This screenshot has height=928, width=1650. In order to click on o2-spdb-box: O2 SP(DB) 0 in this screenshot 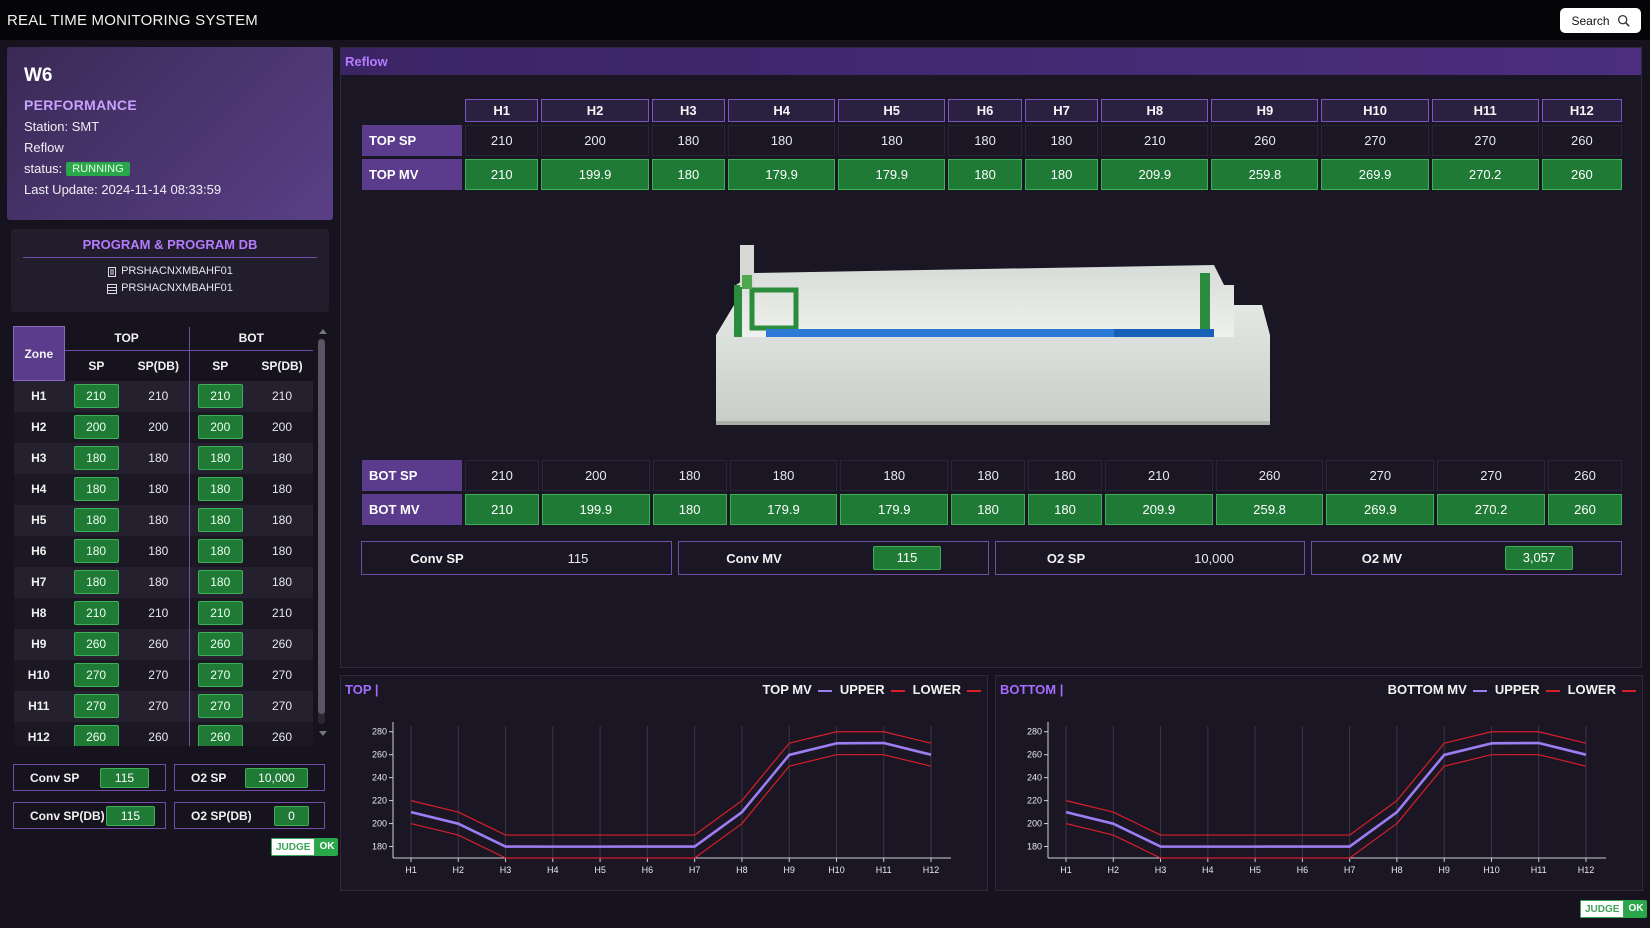, I will do `click(249, 815)`.